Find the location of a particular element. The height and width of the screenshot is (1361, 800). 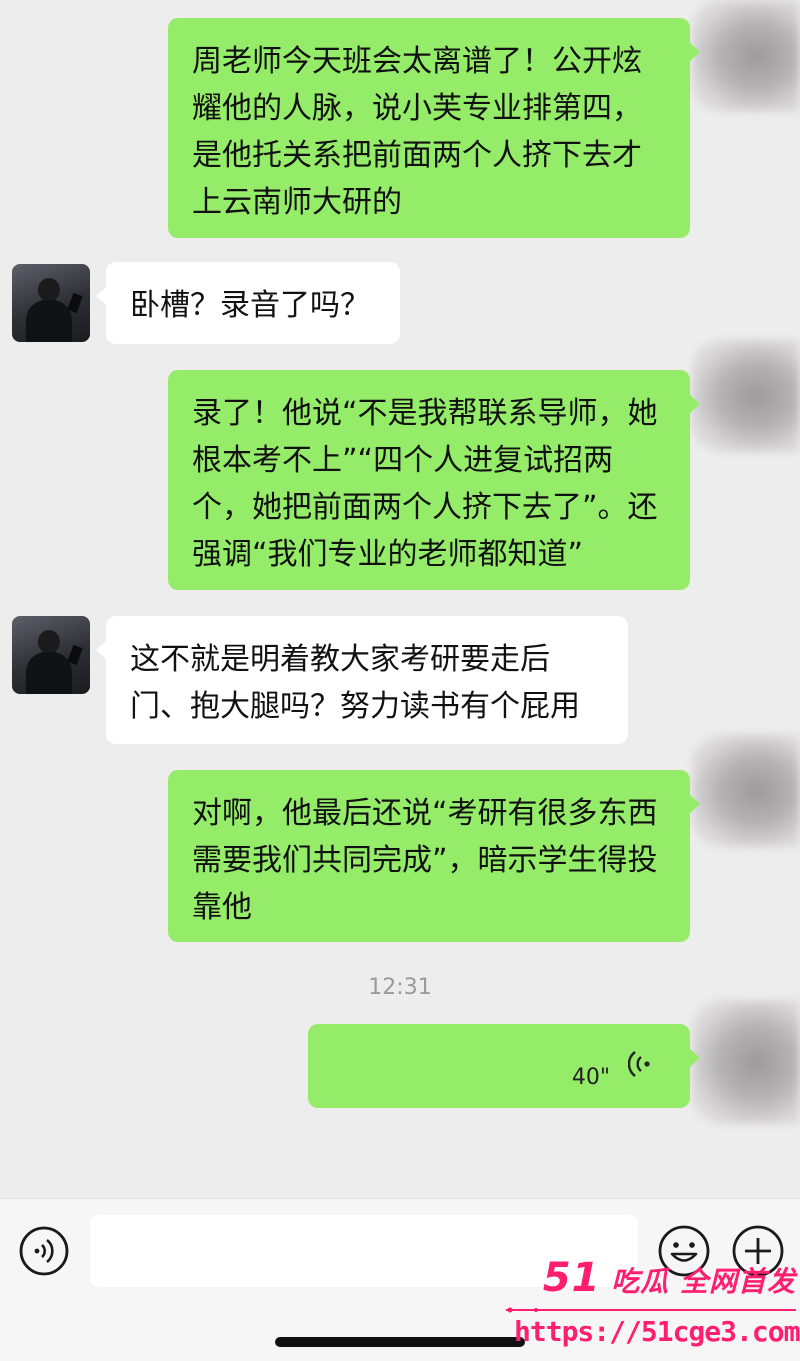

message-text: 卧槽？录音了吗？ is located at coordinates (250, 305).